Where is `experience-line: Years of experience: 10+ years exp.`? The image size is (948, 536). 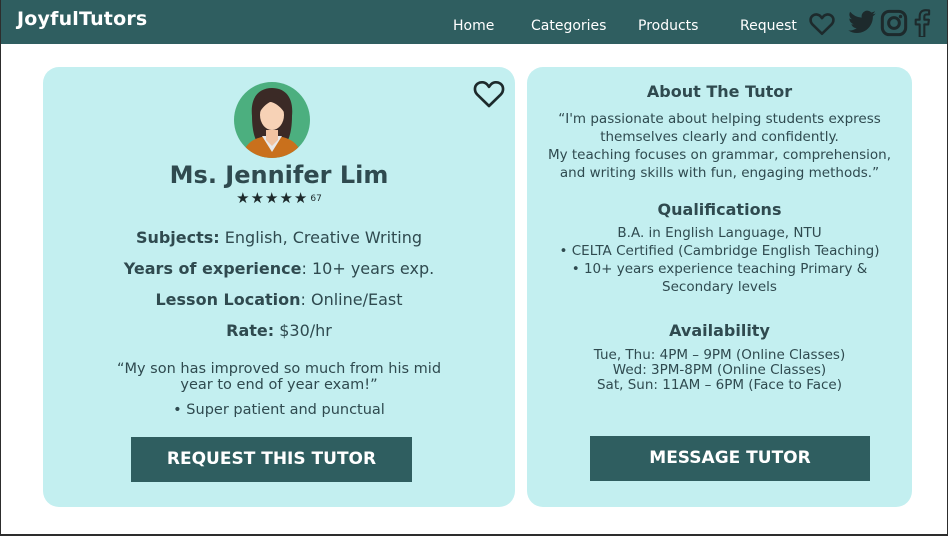 experience-line: Years of experience: 10+ years exp. is located at coordinates (279, 268).